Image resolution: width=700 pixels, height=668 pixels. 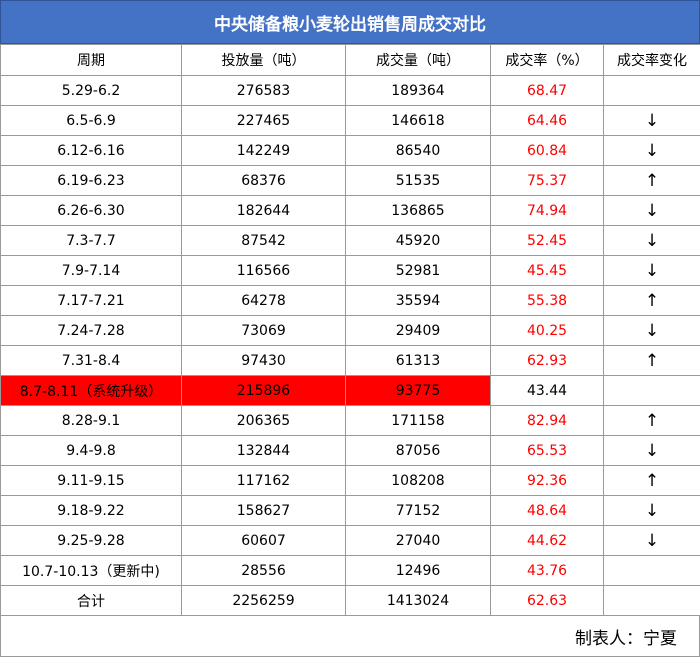 I want to click on header-change: 成交率变化, so click(x=651, y=60).